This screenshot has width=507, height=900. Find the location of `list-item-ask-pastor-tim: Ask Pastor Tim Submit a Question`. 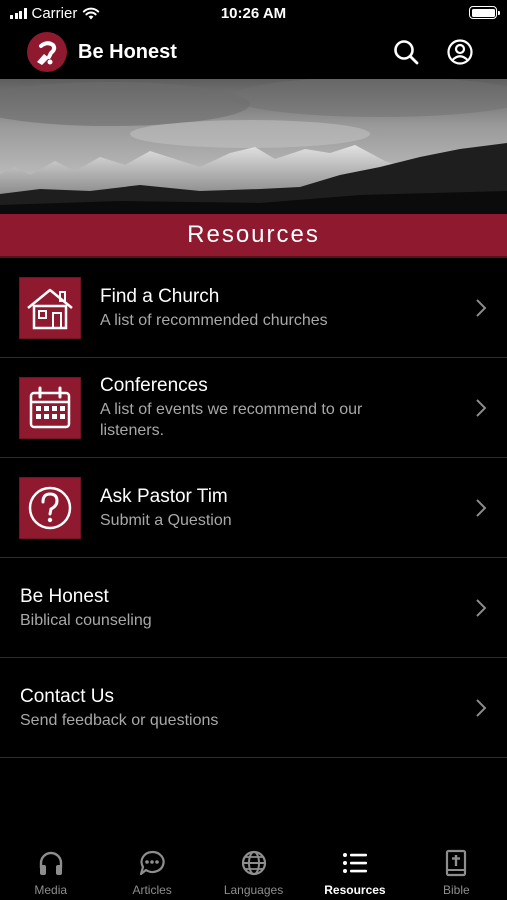

list-item-ask-pastor-tim: Ask Pastor Tim Submit a Question is located at coordinates (253, 508).